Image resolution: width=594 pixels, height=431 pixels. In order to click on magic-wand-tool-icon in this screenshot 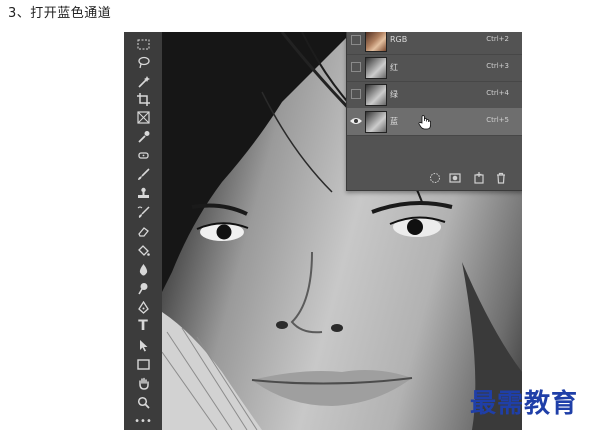, I will do `click(143, 81)`.